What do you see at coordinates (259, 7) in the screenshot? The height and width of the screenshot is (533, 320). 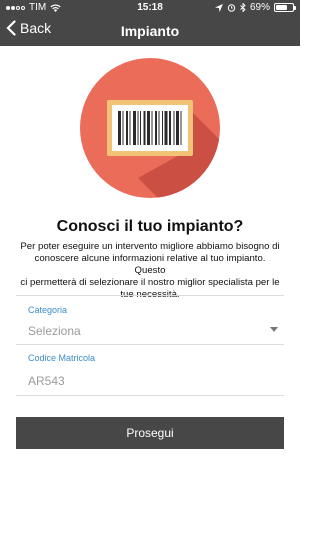 I see `battery-percent: 69%` at bounding box center [259, 7].